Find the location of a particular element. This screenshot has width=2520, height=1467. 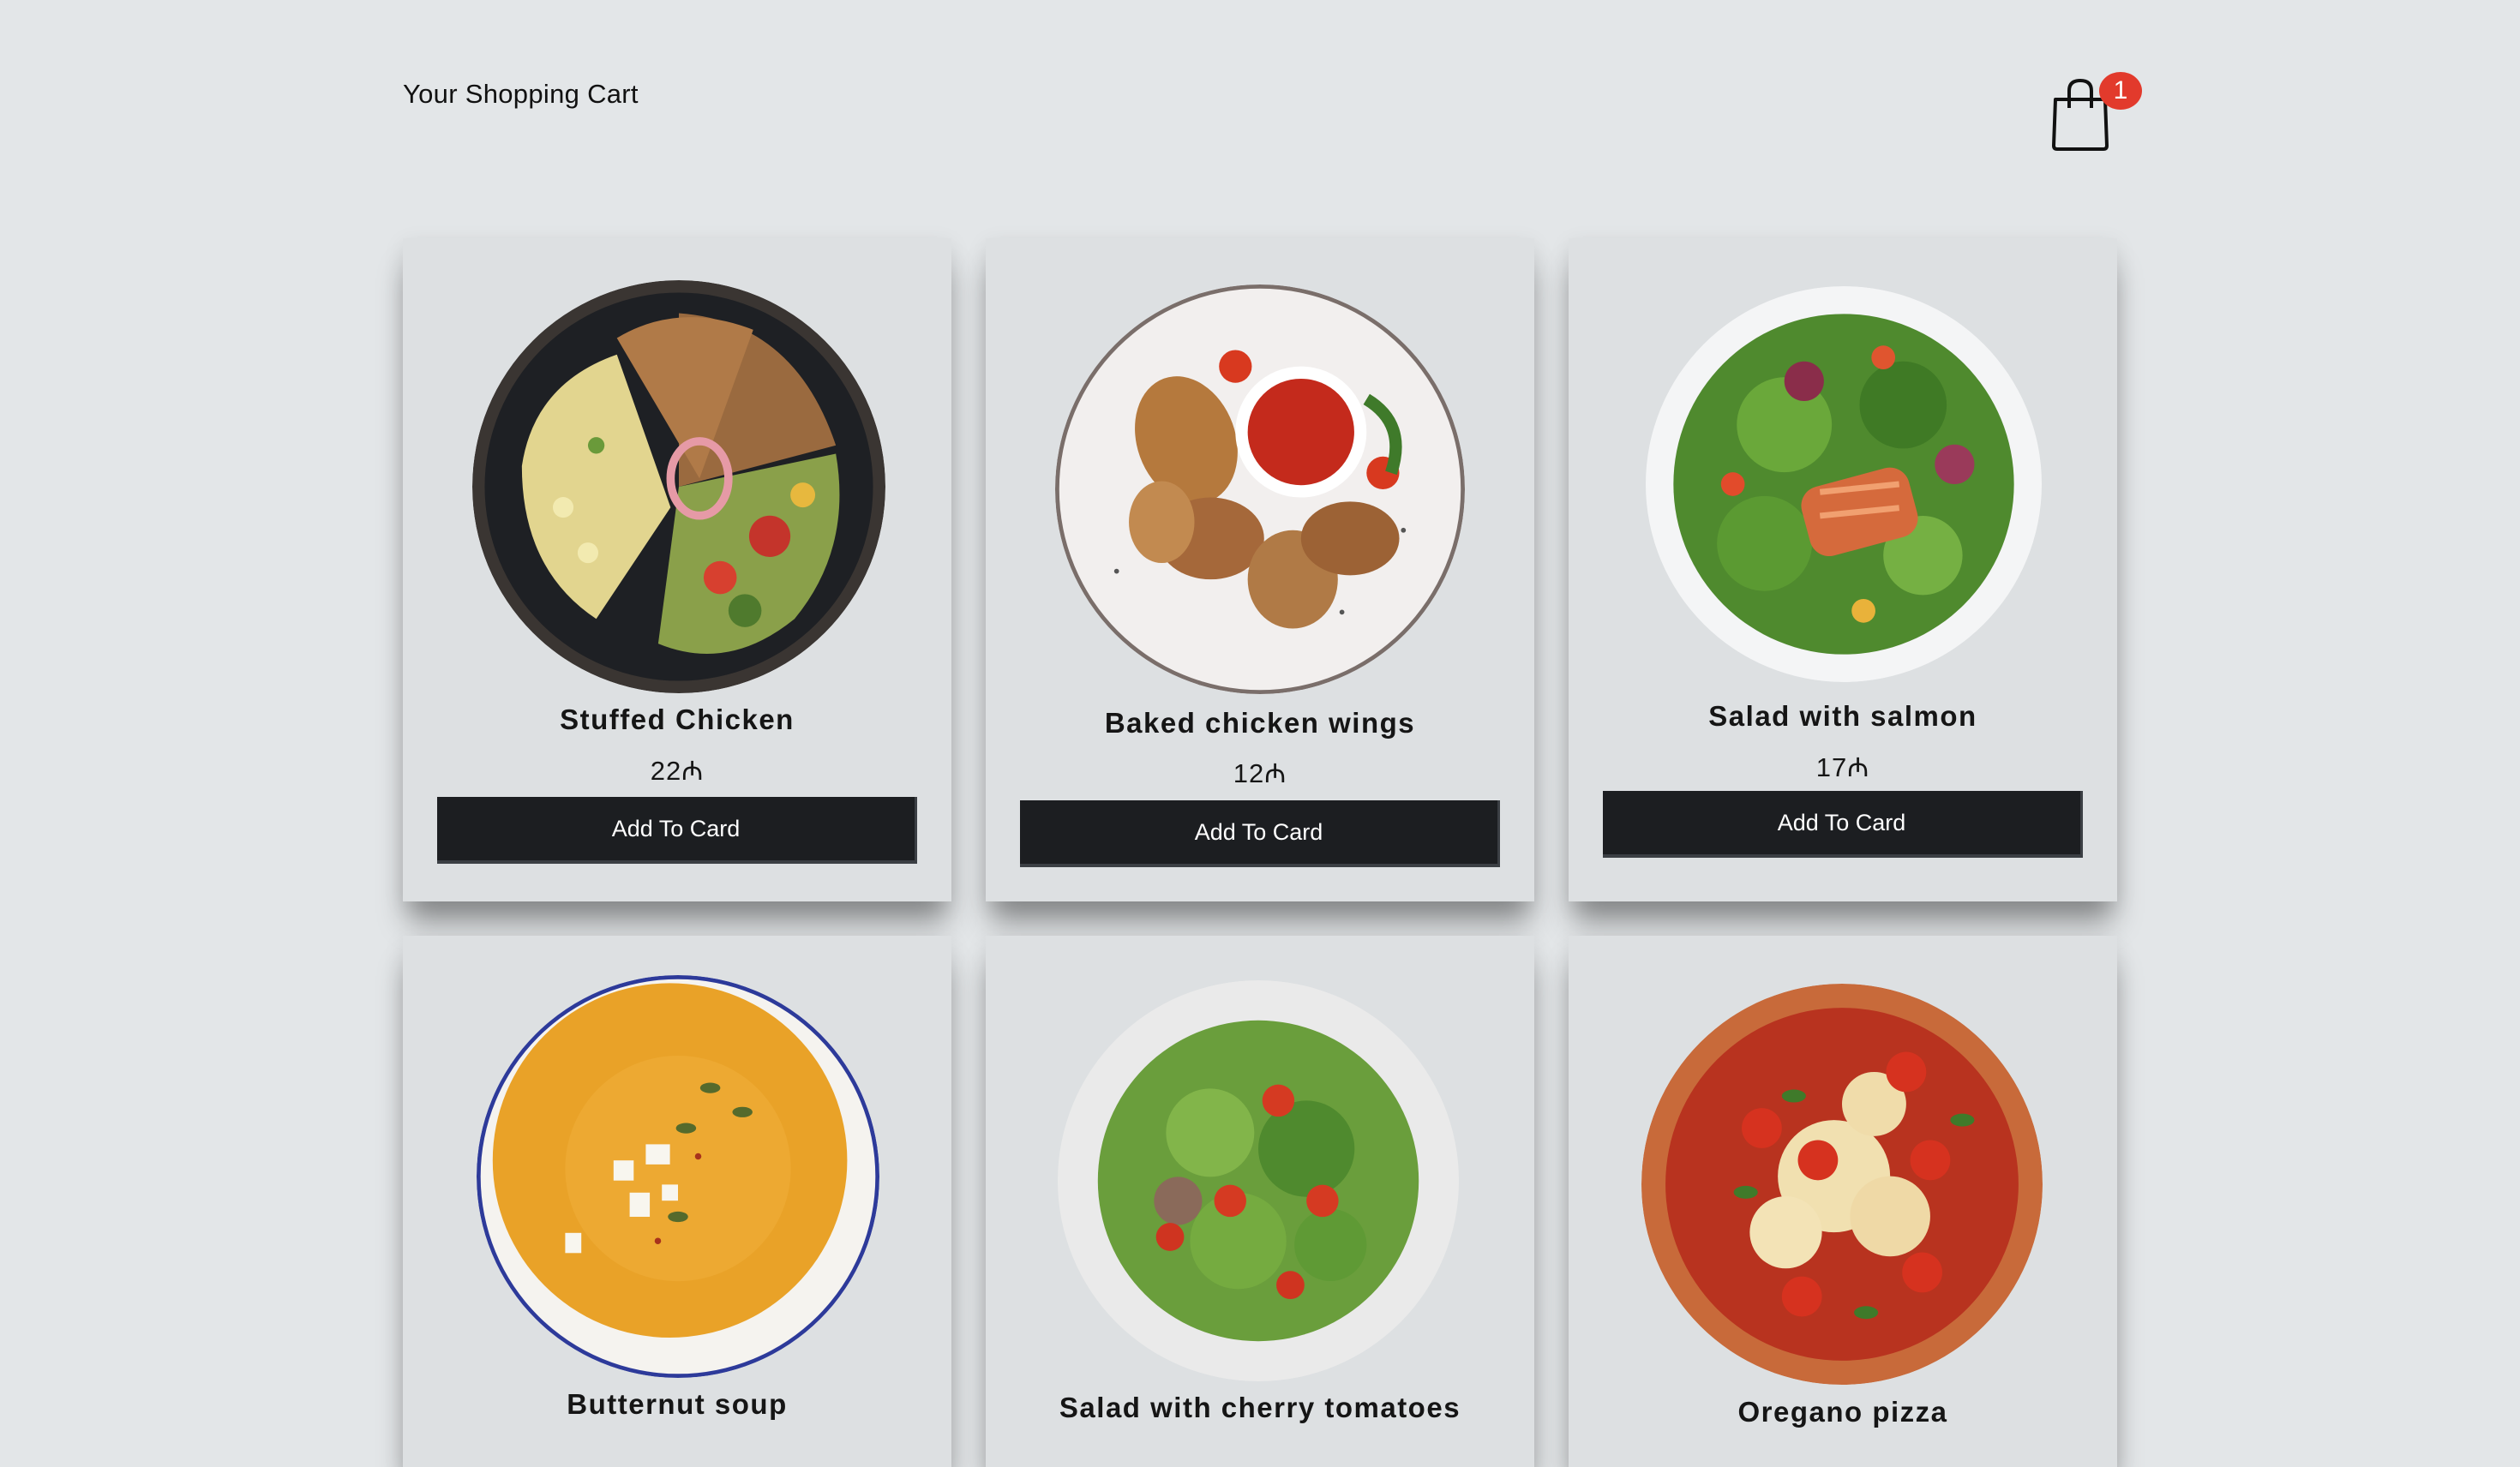

page-title: Your Shopping Cart is located at coordinates (521, 94).